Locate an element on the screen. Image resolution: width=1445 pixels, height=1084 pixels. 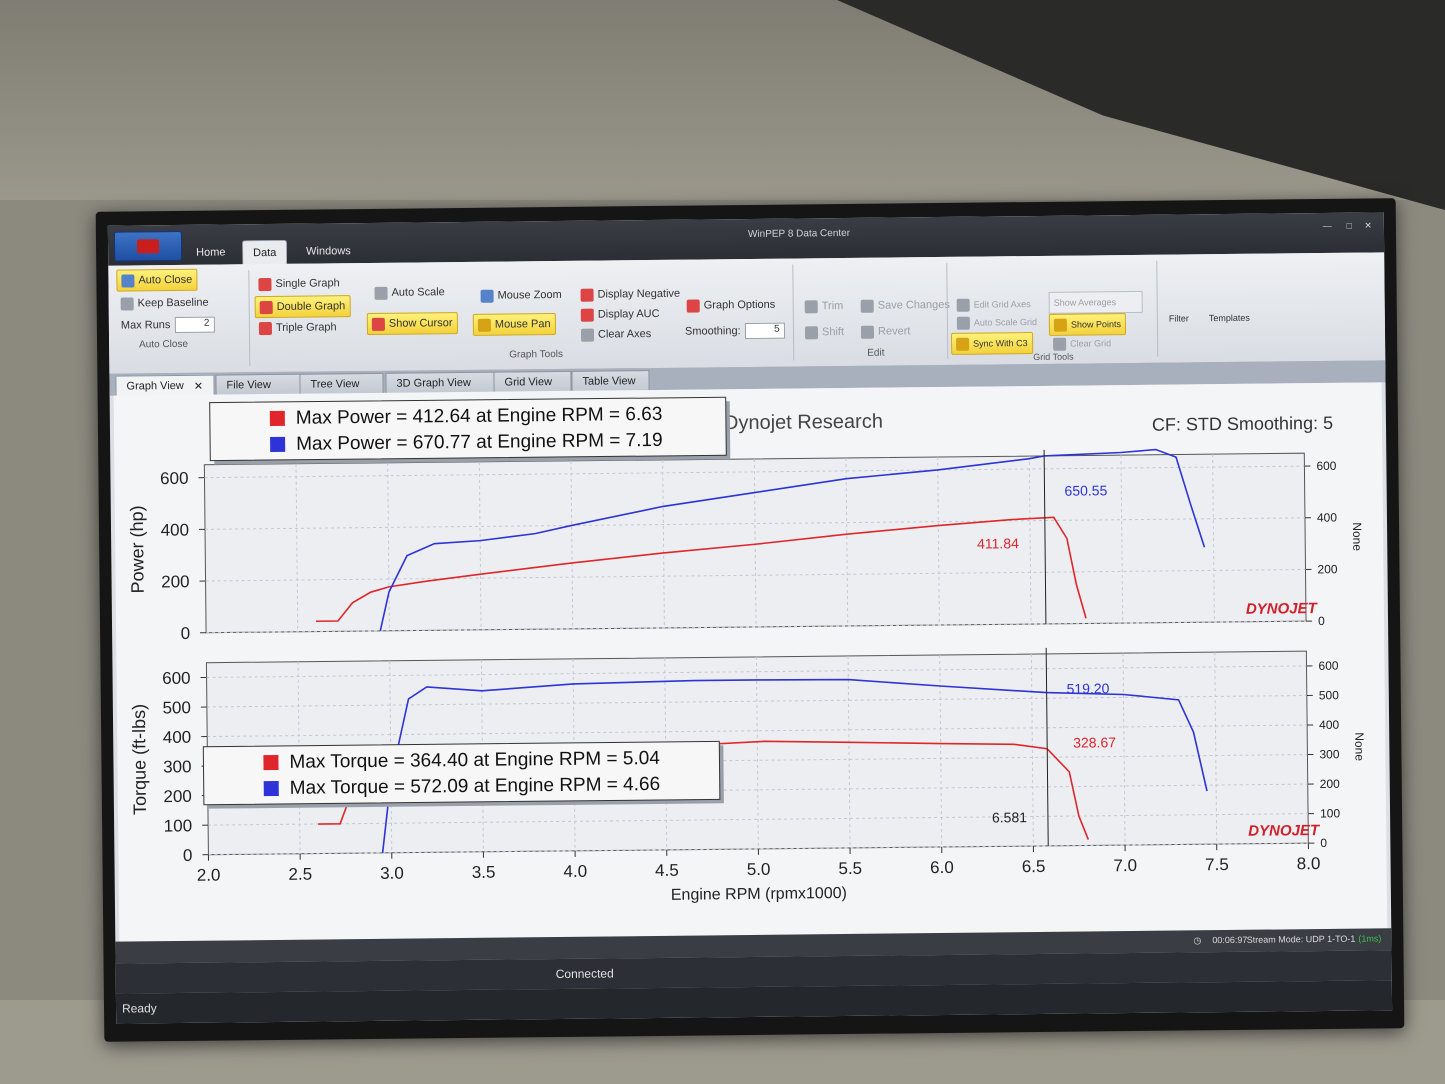
y-tick-label: 500 is located at coordinates (176, 707).